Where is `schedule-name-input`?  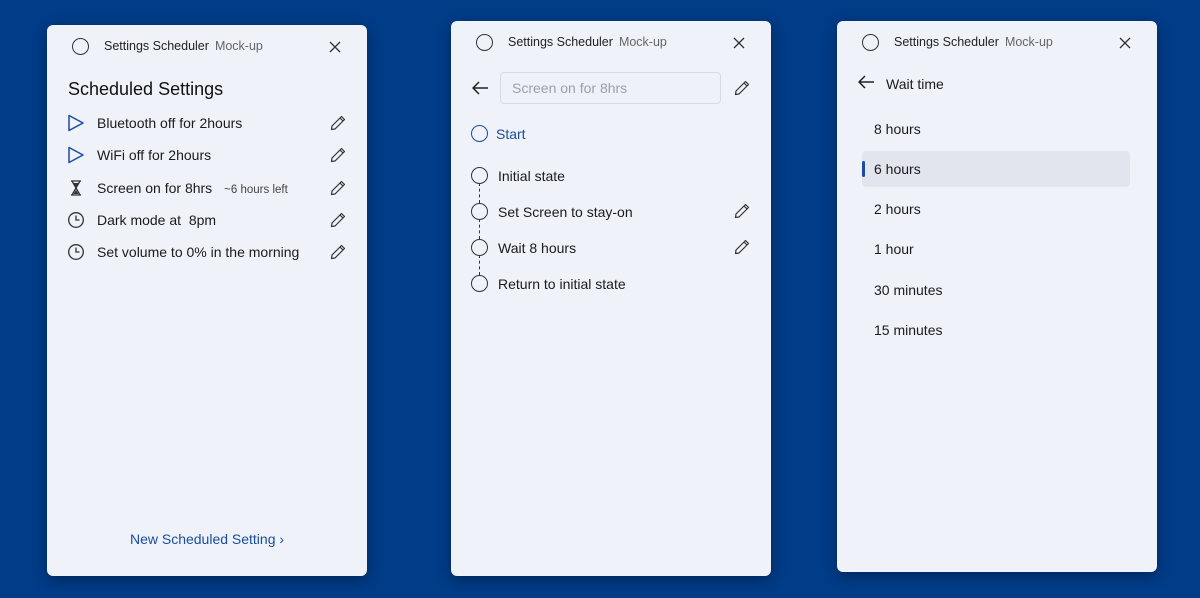
schedule-name-input is located at coordinates (610, 88).